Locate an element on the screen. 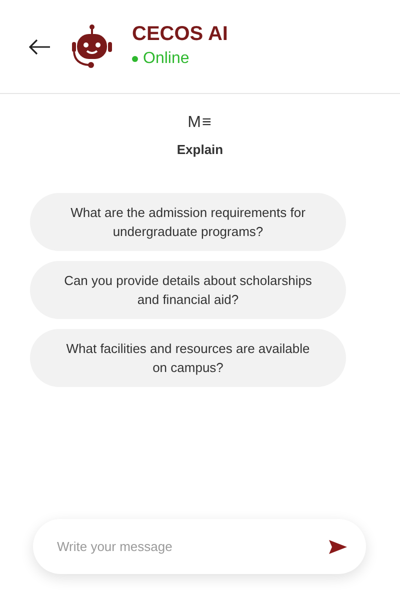 This screenshot has height=600, width=400. robot-icon is located at coordinates (92, 47).